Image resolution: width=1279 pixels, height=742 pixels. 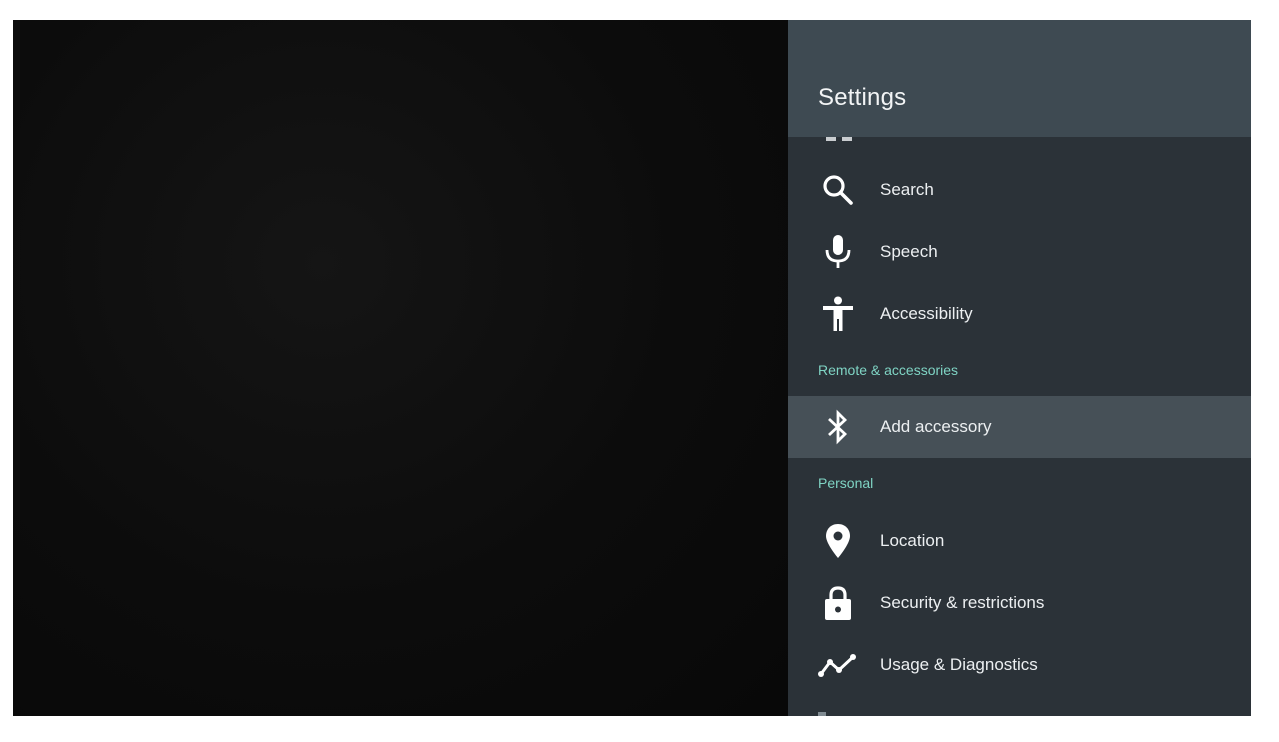 I want to click on menu-item-label: Location, so click(x=912, y=540).